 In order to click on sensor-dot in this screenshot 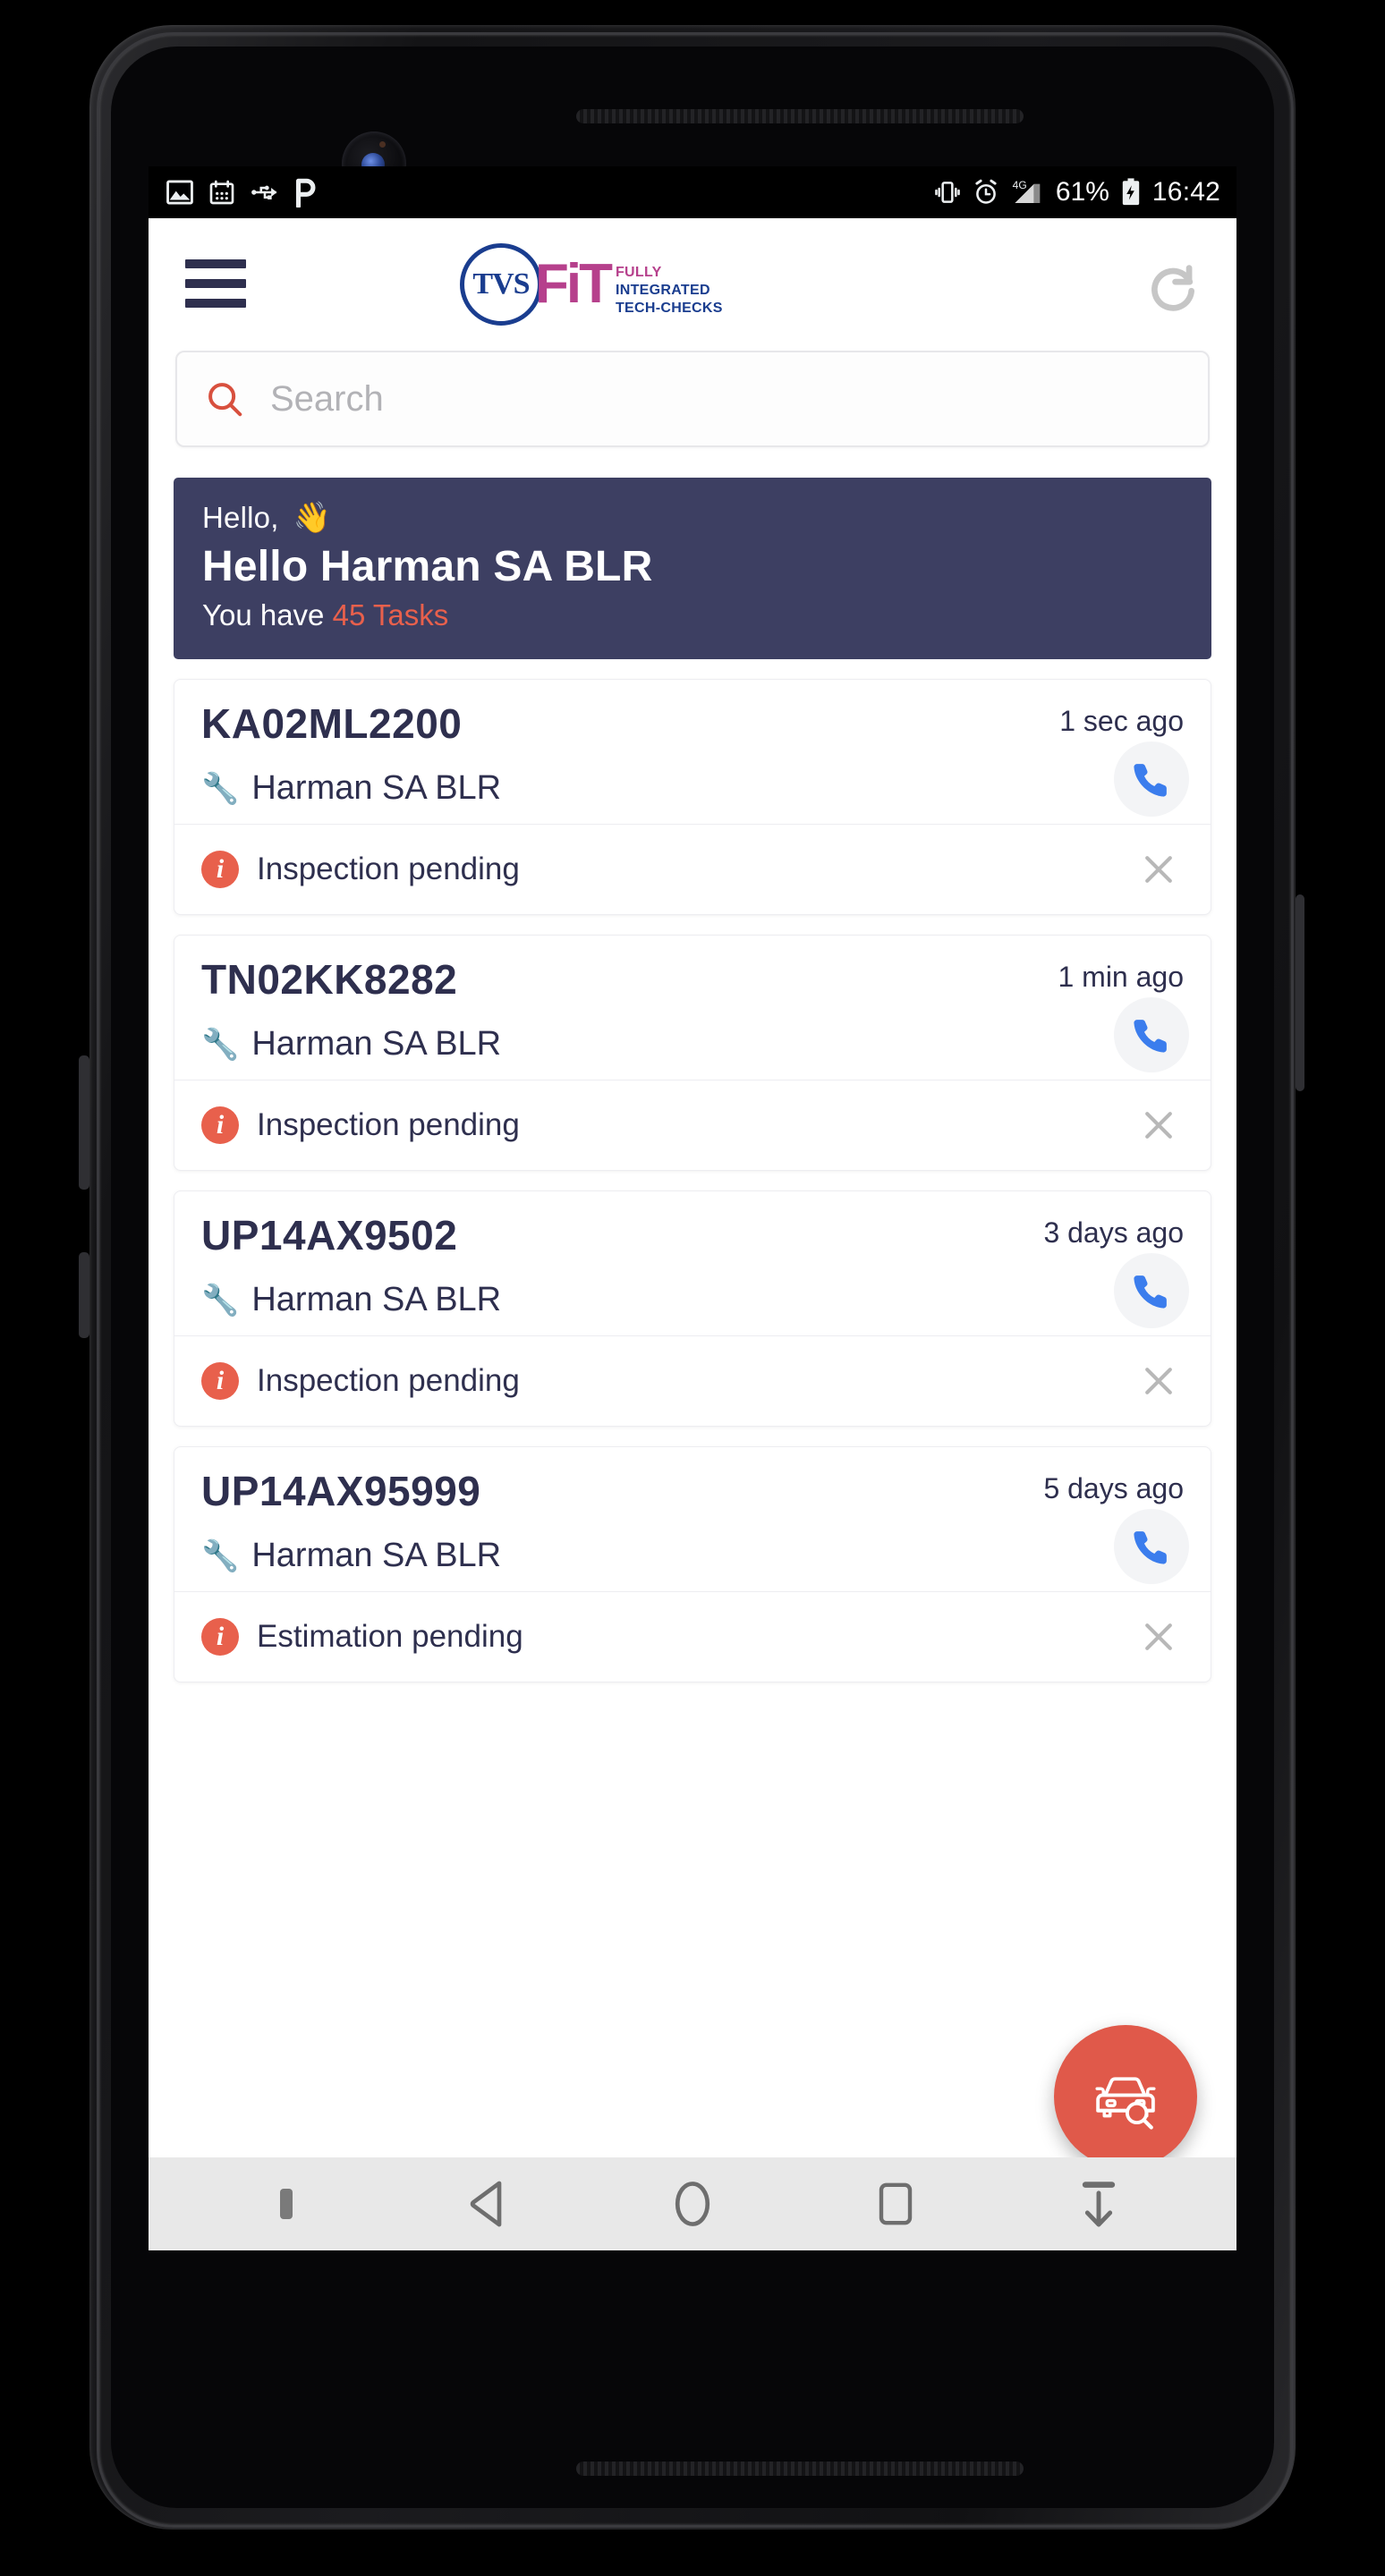, I will do `click(382, 144)`.